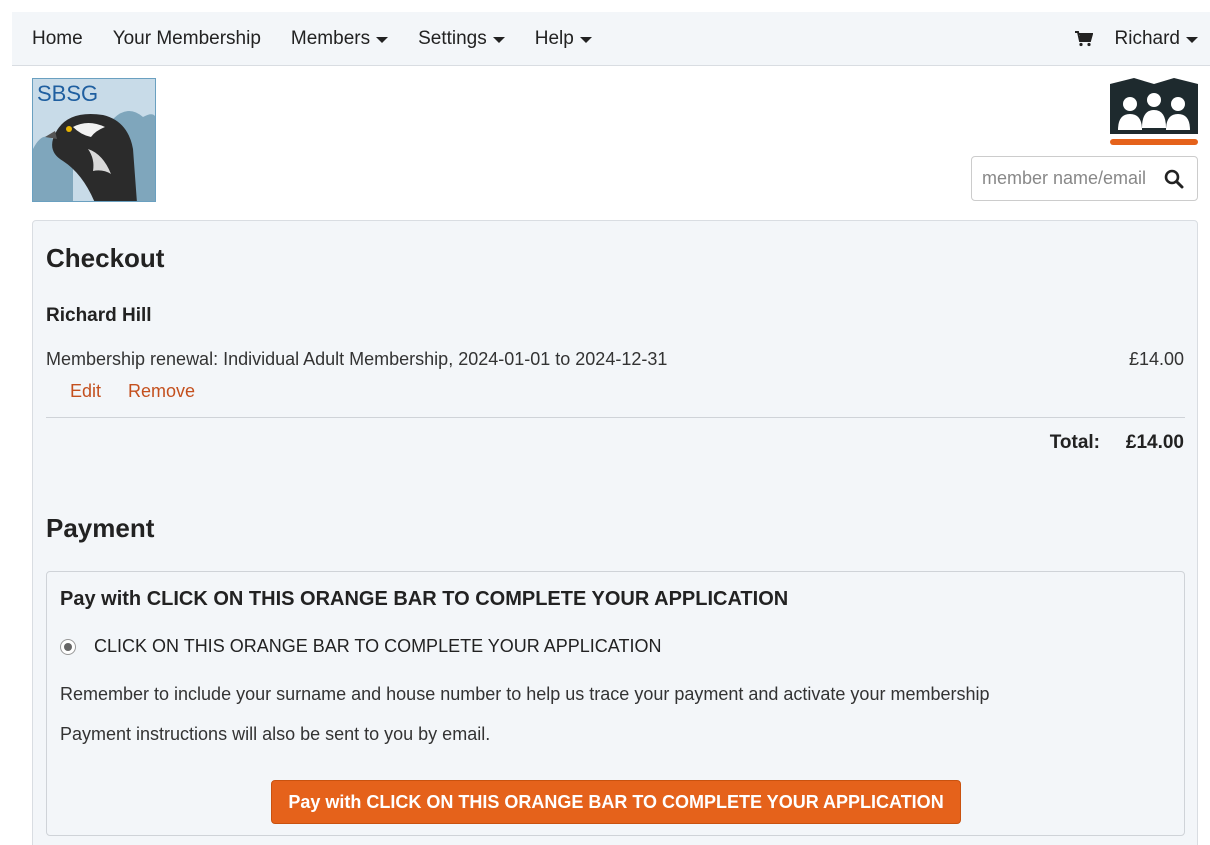 The height and width of the screenshot is (845, 1210). I want to click on payment-option-radio, so click(68, 646).